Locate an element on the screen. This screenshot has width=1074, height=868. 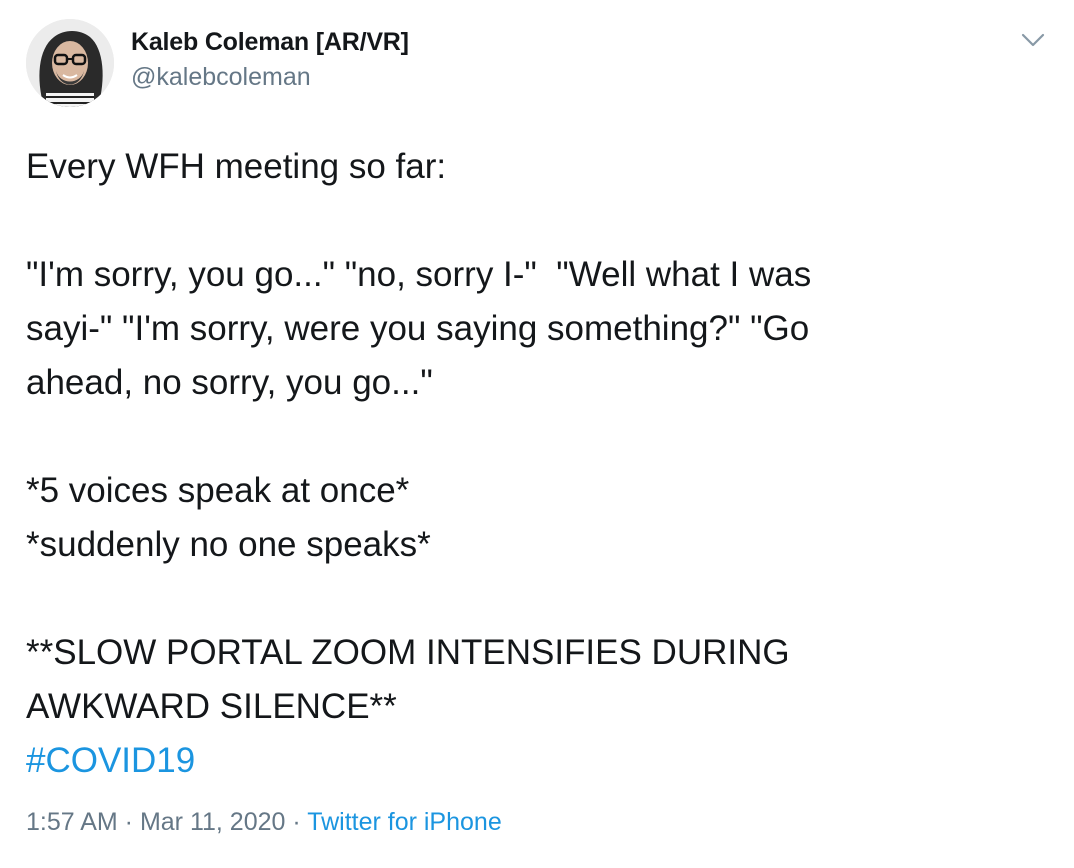
tweet-text-line: *5 voices speak at once* is located at coordinates (218, 490).